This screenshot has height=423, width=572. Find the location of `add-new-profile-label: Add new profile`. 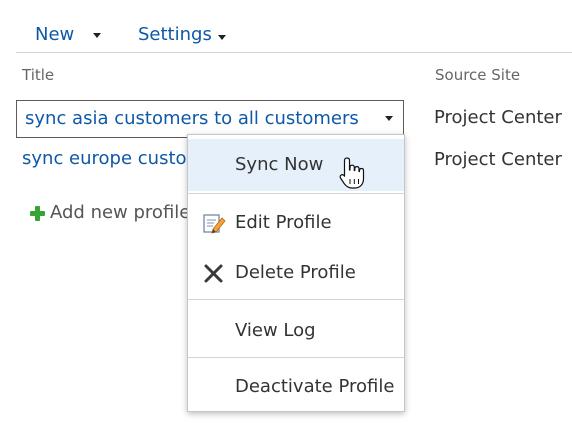

add-new-profile-label: Add new profile is located at coordinates (119, 212).